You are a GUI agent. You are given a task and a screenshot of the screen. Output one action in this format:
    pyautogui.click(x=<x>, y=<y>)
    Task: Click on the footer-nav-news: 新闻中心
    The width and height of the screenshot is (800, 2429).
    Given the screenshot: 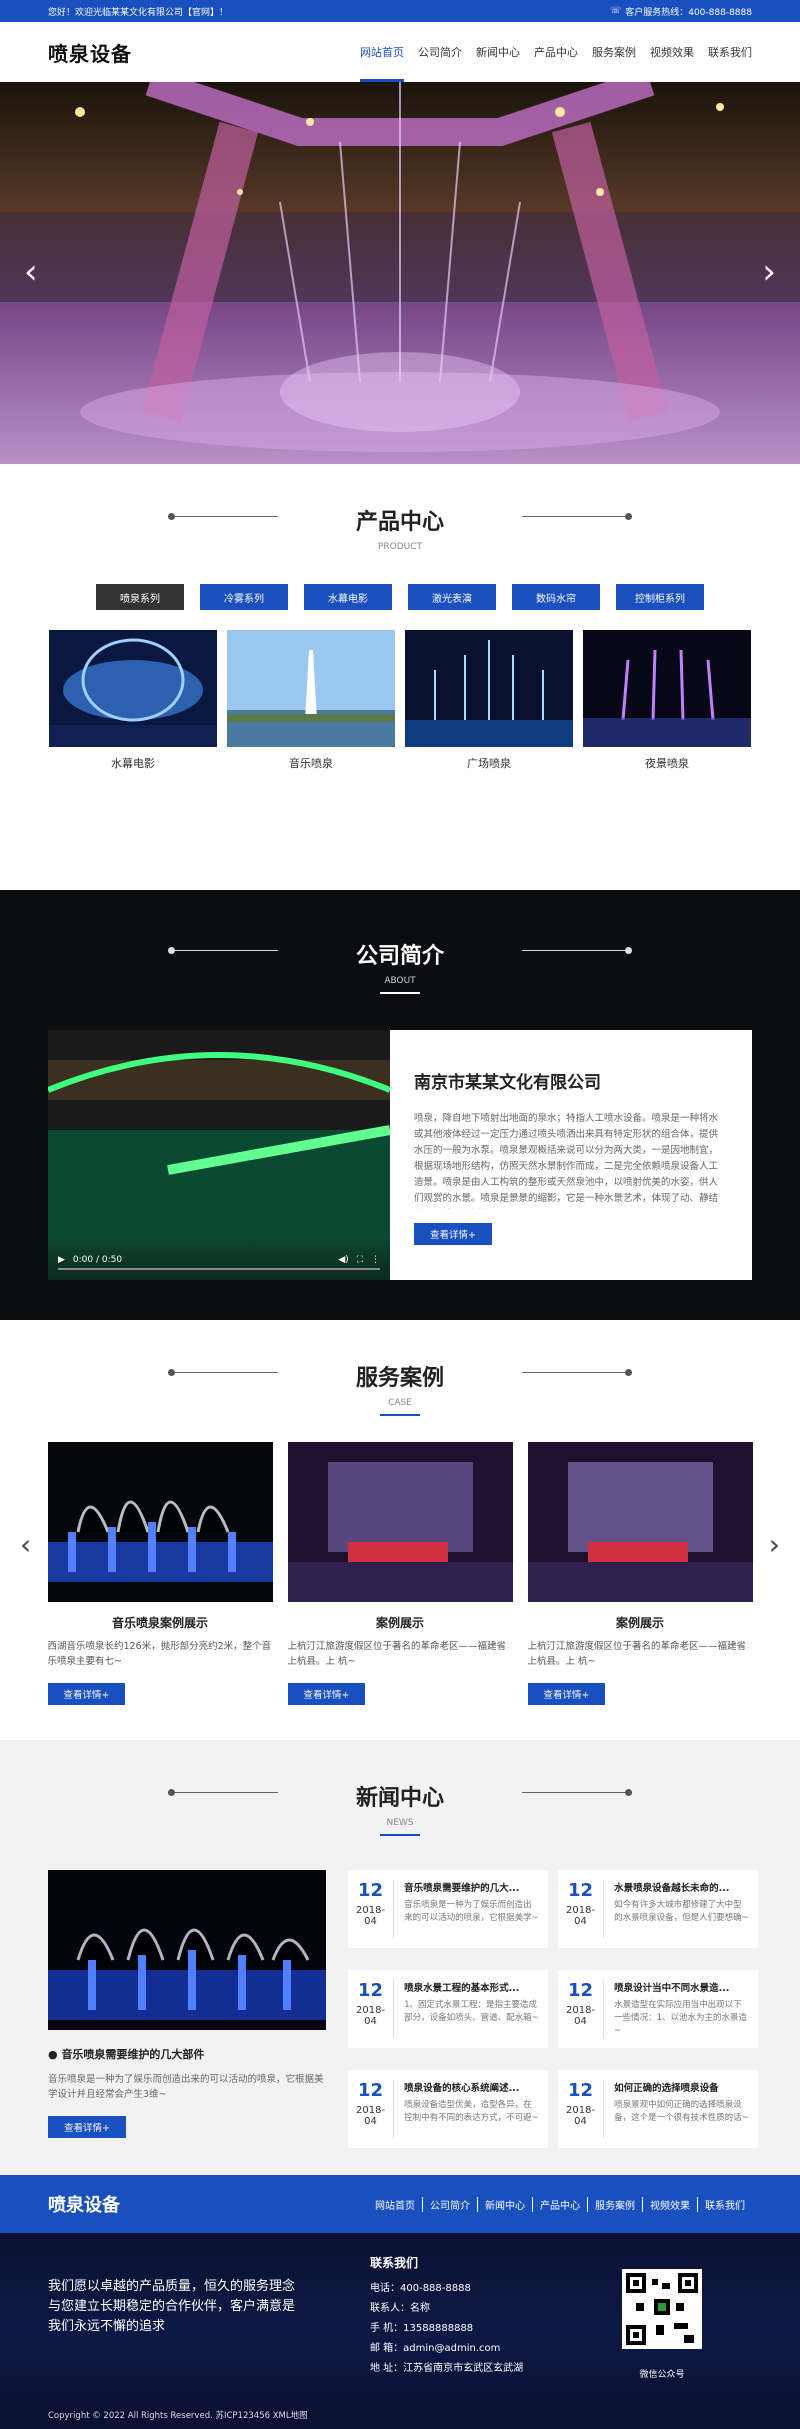 What is the action you would take?
    pyautogui.click(x=505, y=2204)
    